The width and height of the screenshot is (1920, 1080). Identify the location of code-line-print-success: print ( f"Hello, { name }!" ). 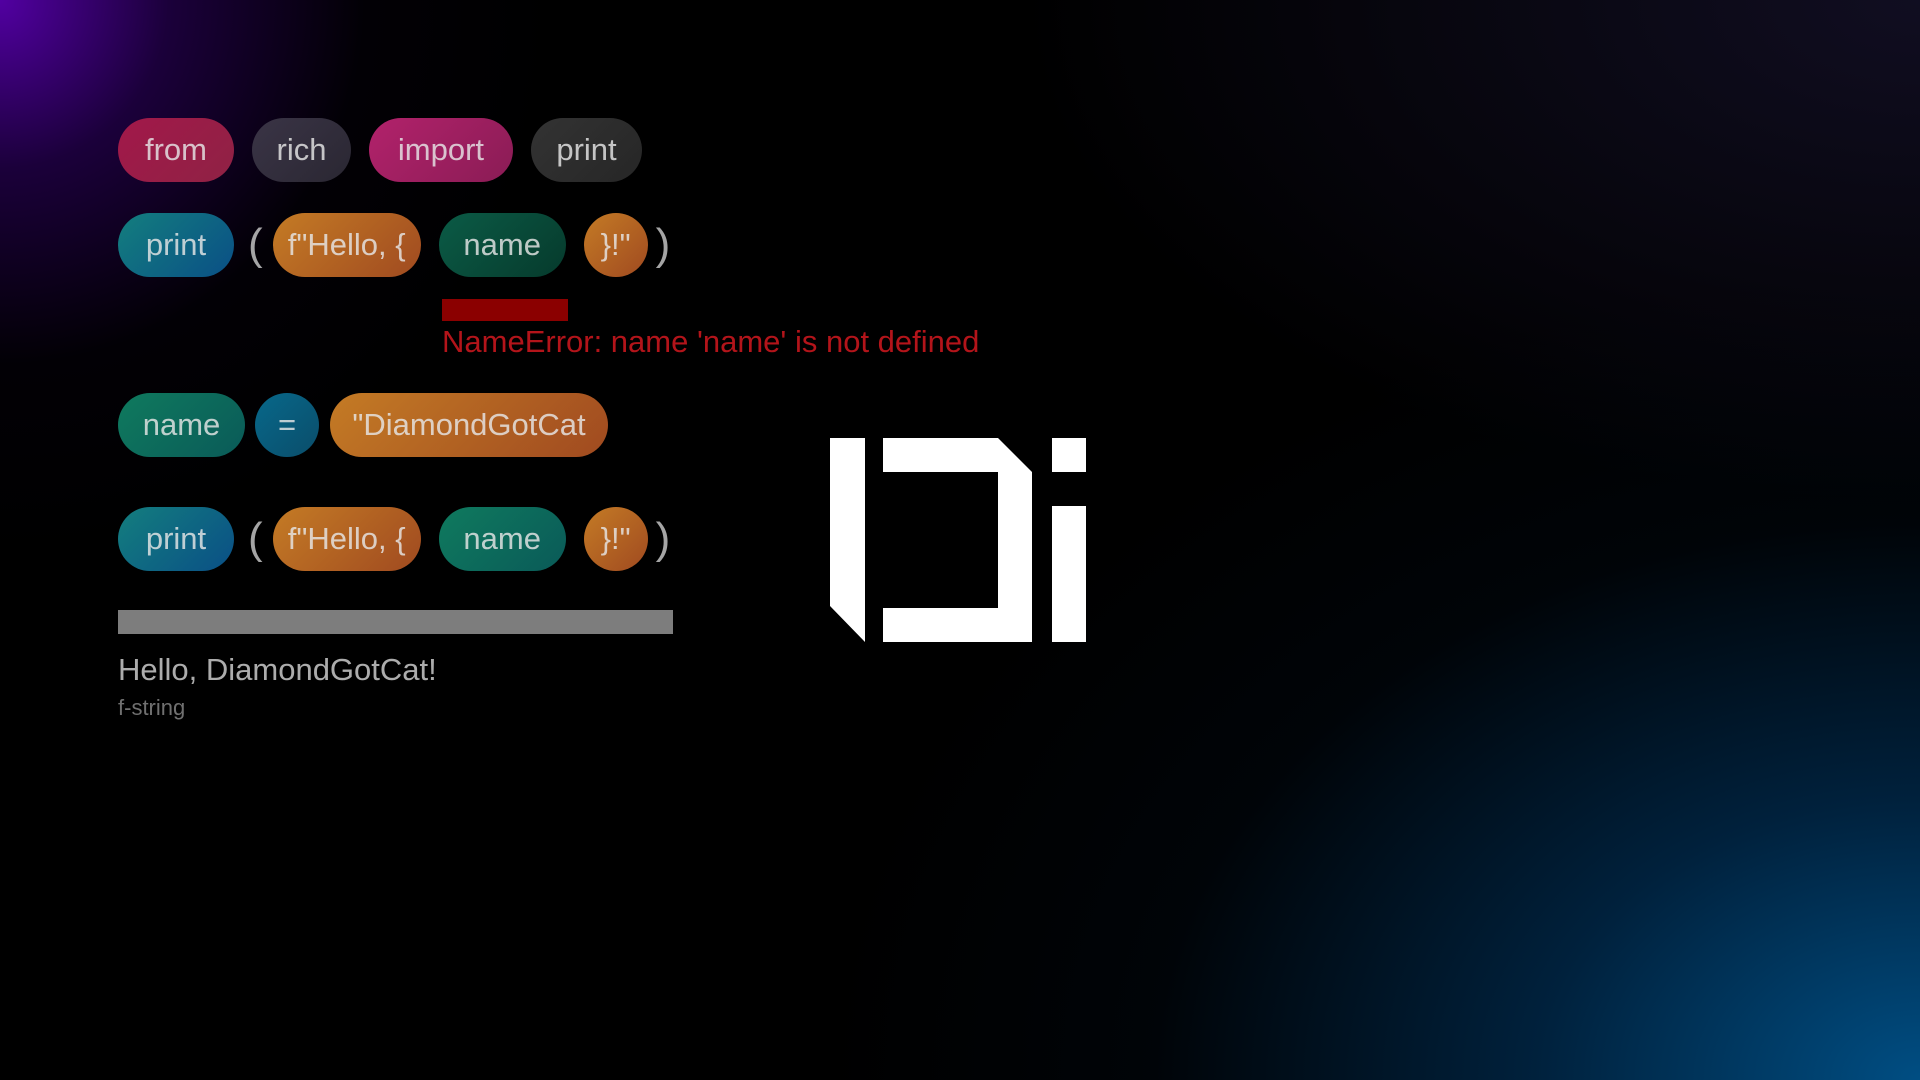
(399, 539).